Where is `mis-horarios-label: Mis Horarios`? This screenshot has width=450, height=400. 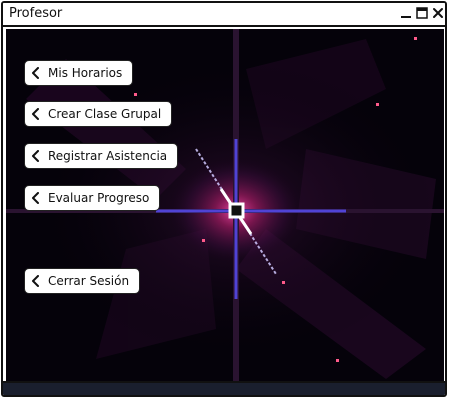 mis-horarios-label: Mis Horarios is located at coordinates (85, 73).